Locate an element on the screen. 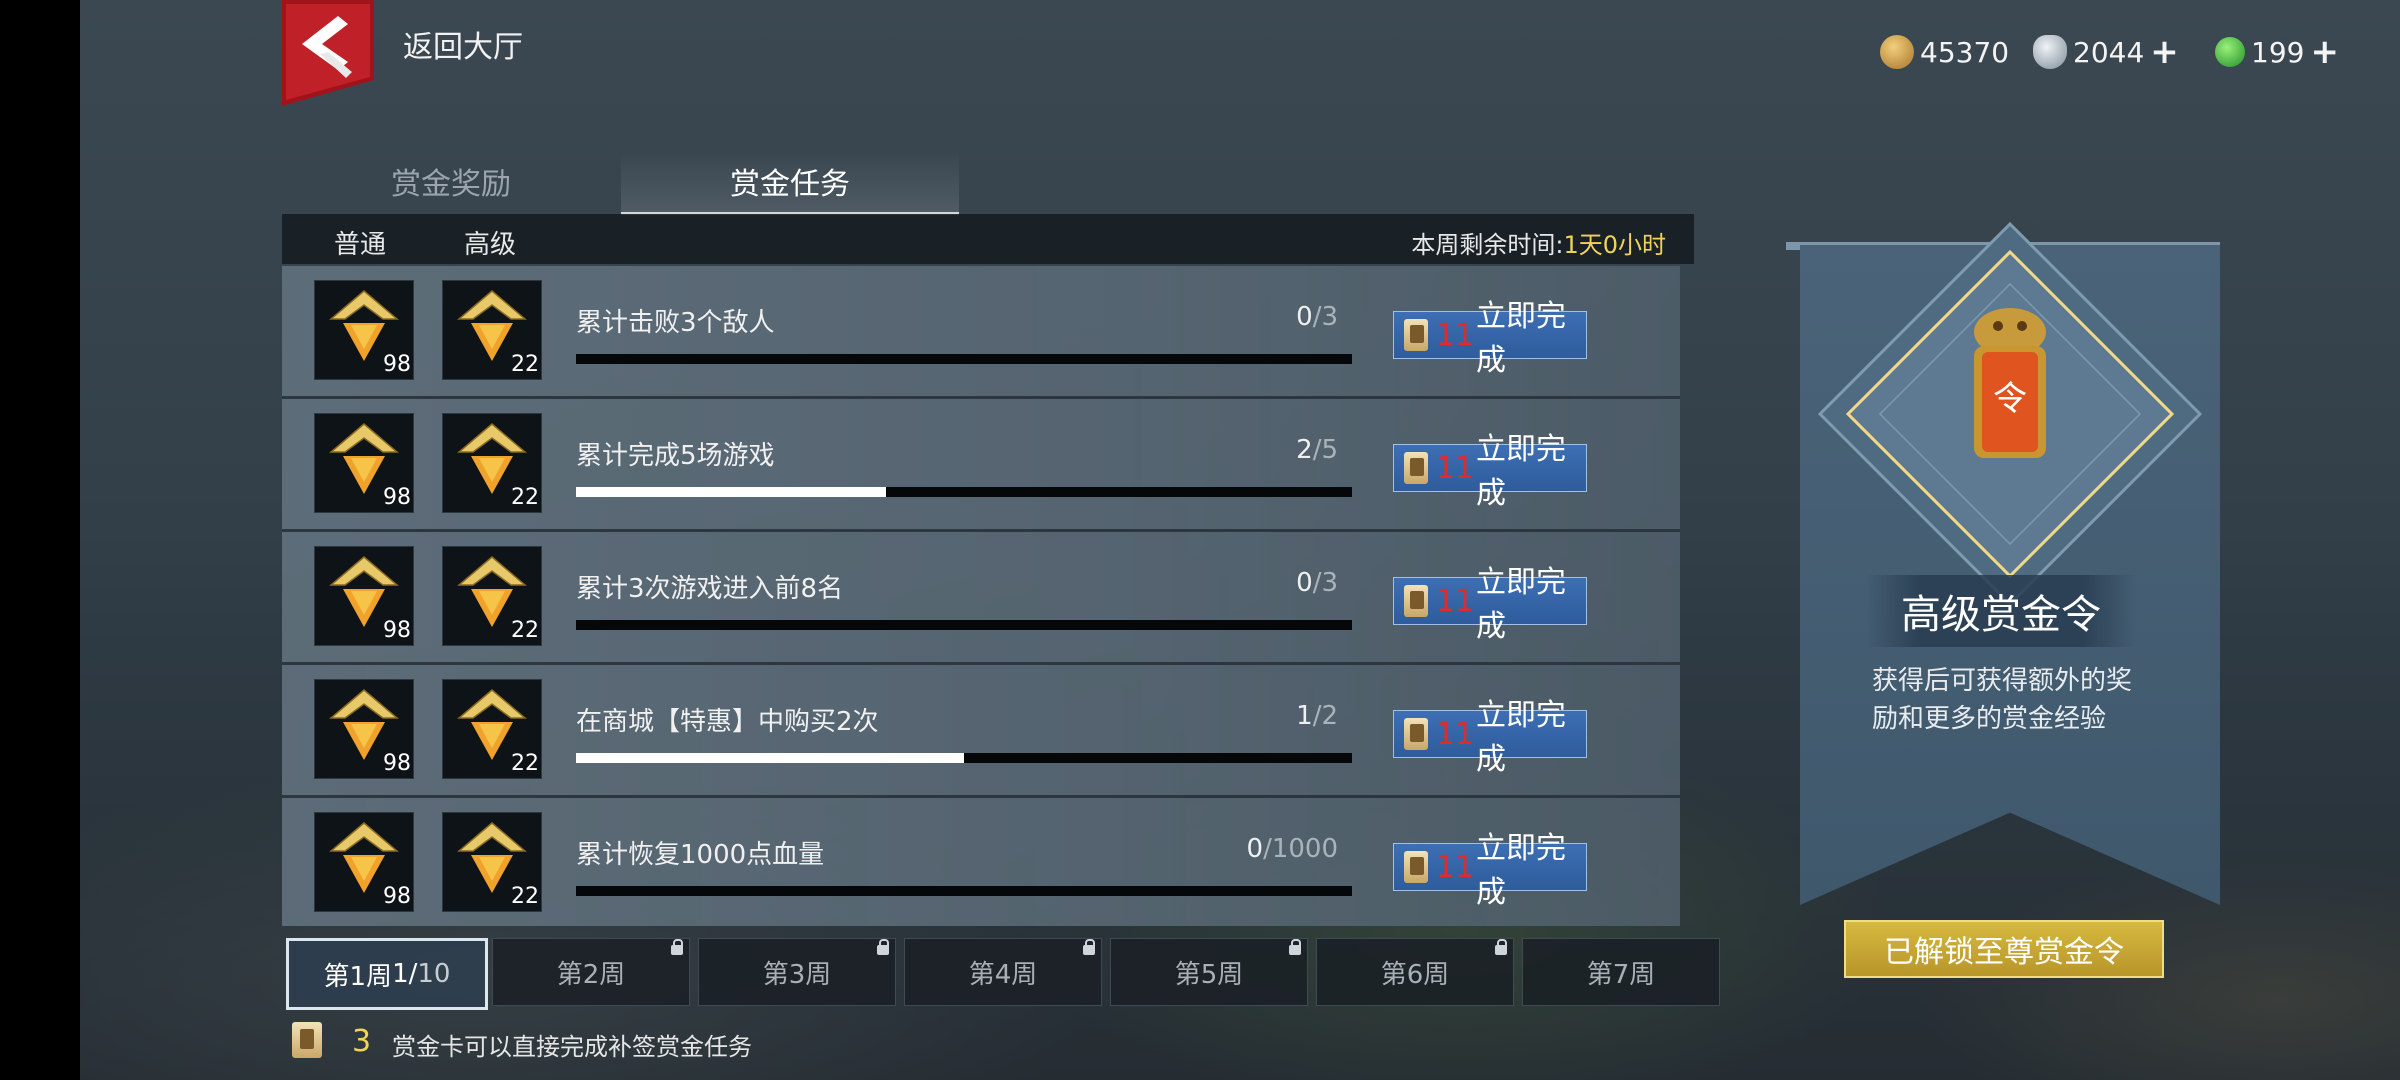 The height and width of the screenshot is (1080, 2400). task-progress-done: 1 is located at coordinates (1304, 716).